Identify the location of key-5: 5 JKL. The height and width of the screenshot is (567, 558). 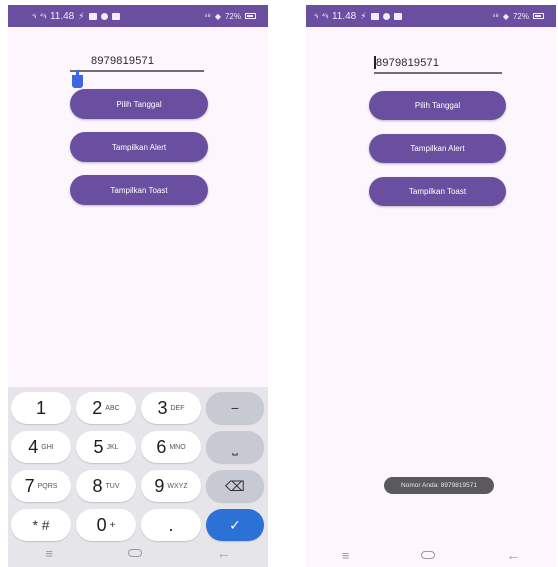
(106, 447).